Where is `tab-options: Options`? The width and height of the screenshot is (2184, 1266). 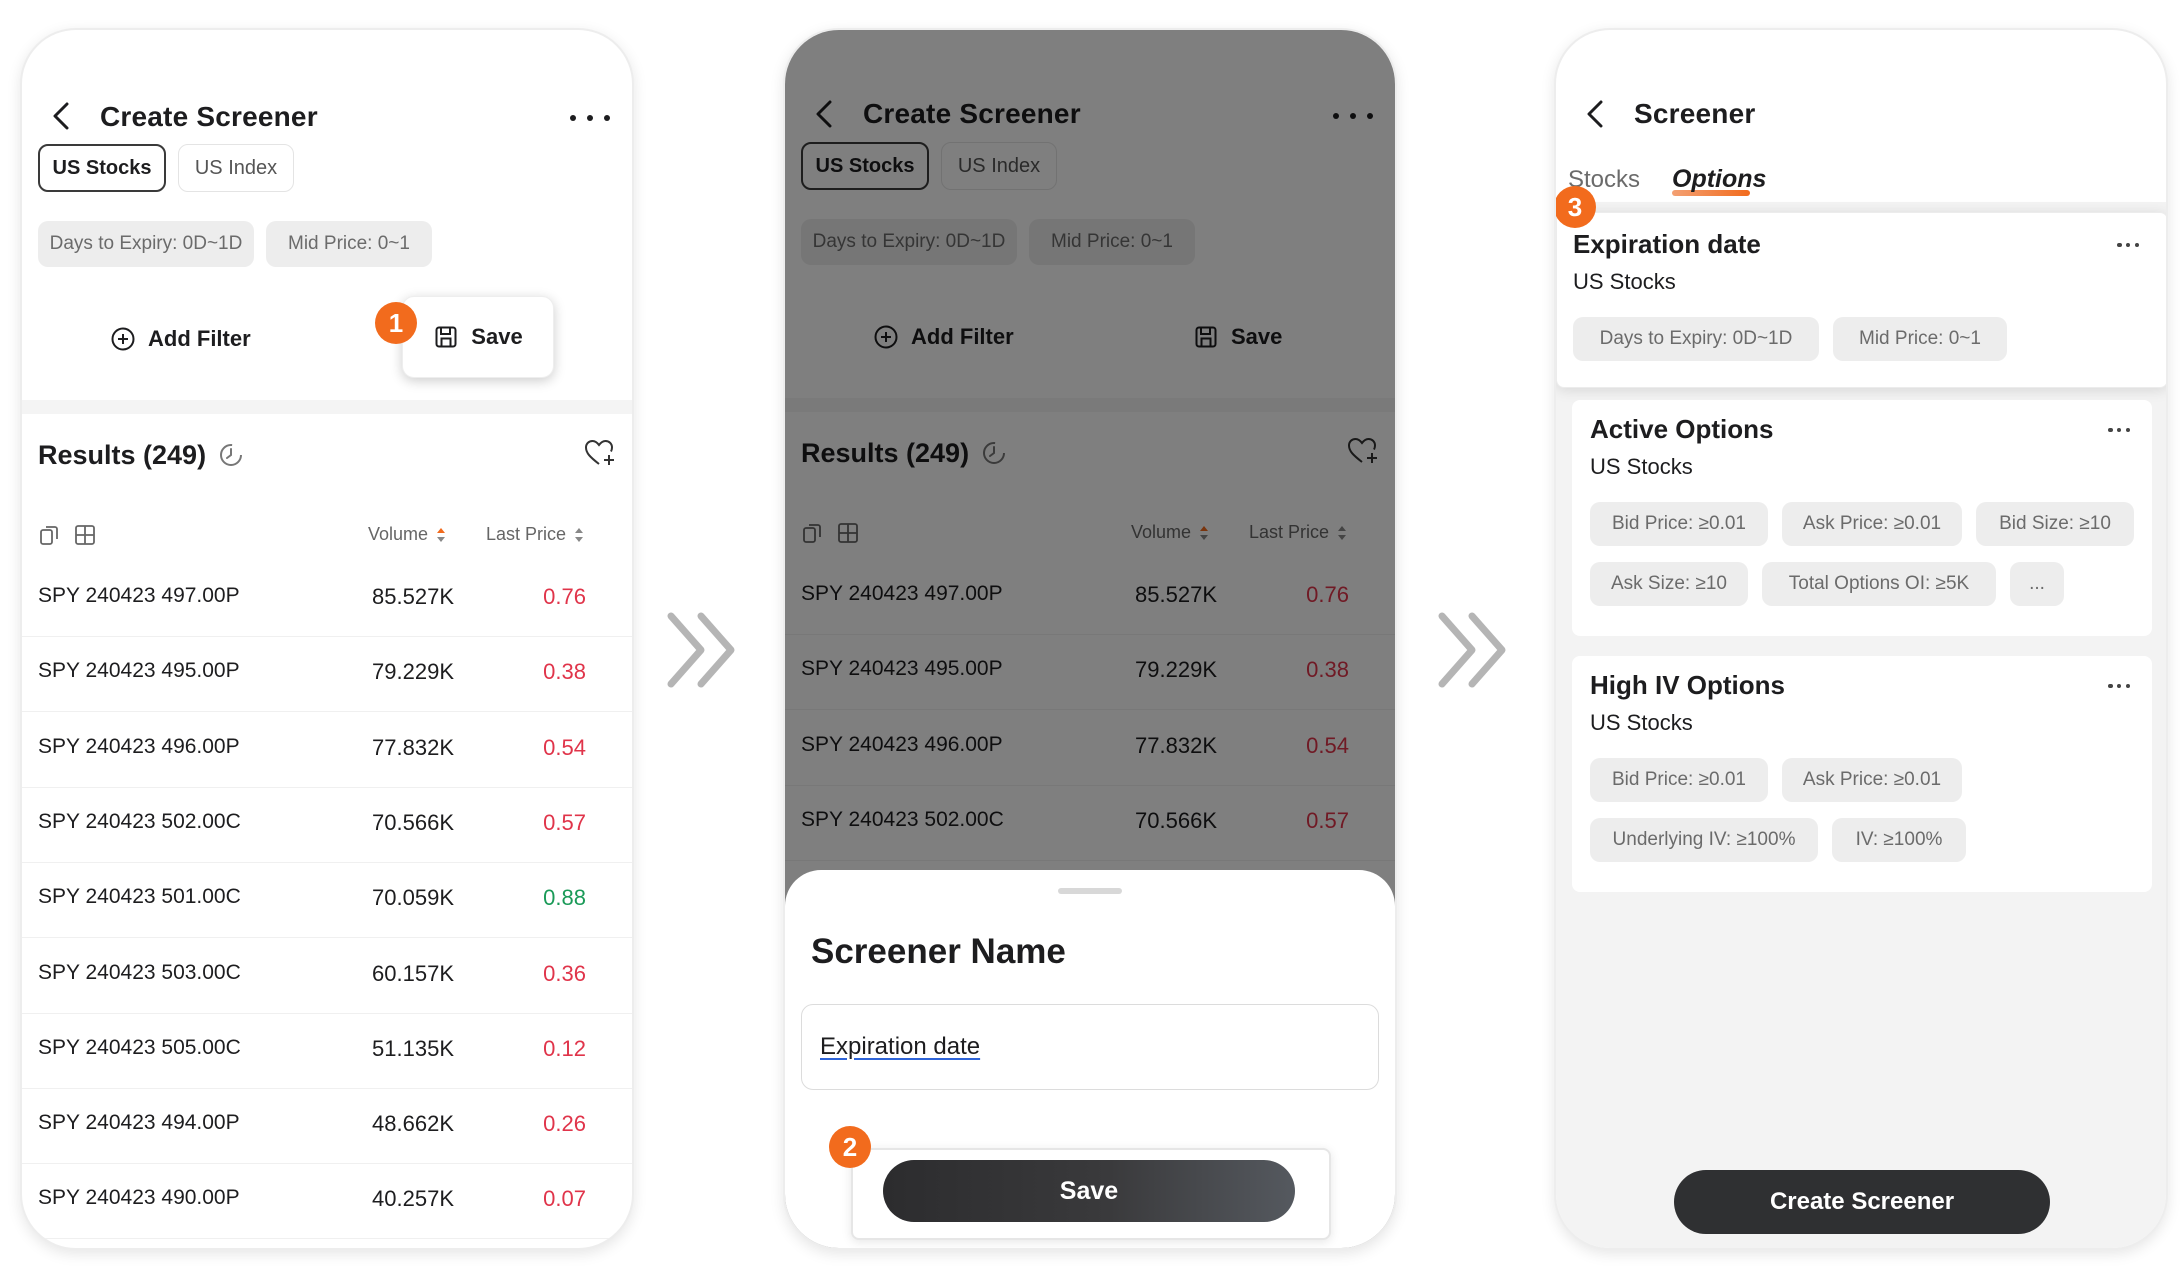 tab-options: Options is located at coordinates (1719, 179).